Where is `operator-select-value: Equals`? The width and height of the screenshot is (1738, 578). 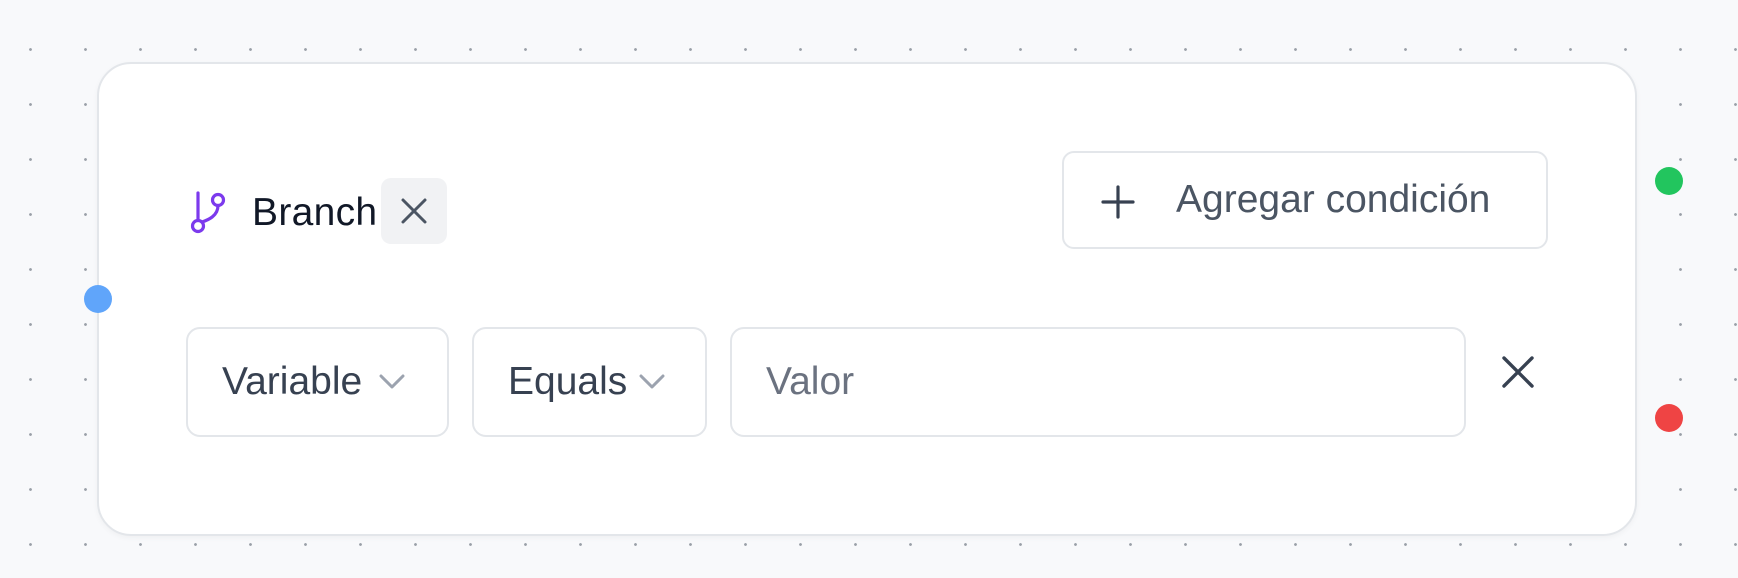 operator-select-value: Equals is located at coordinates (568, 381).